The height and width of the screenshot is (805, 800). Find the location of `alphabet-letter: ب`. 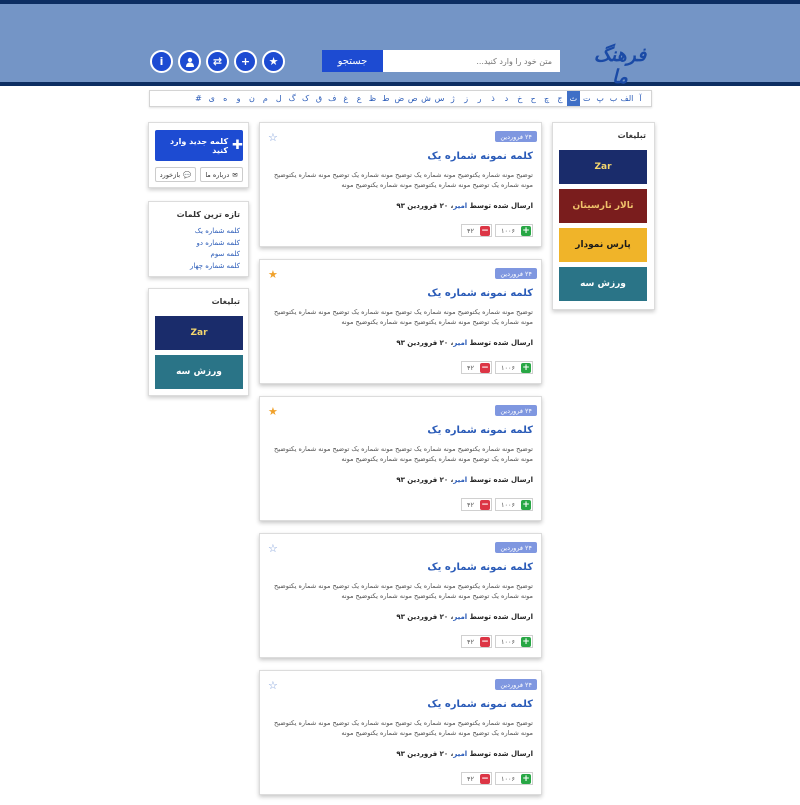

alphabet-letter: ب is located at coordinates (613, 98).